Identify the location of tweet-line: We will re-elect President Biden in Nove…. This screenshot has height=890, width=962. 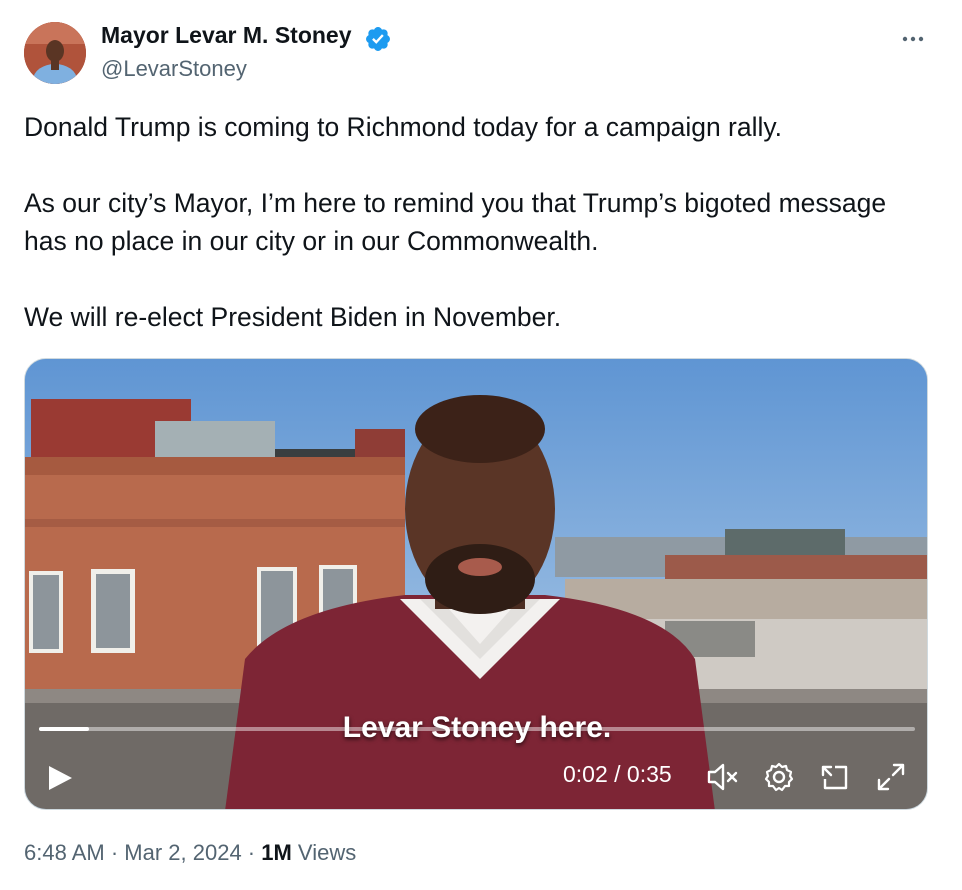
(293, 317).